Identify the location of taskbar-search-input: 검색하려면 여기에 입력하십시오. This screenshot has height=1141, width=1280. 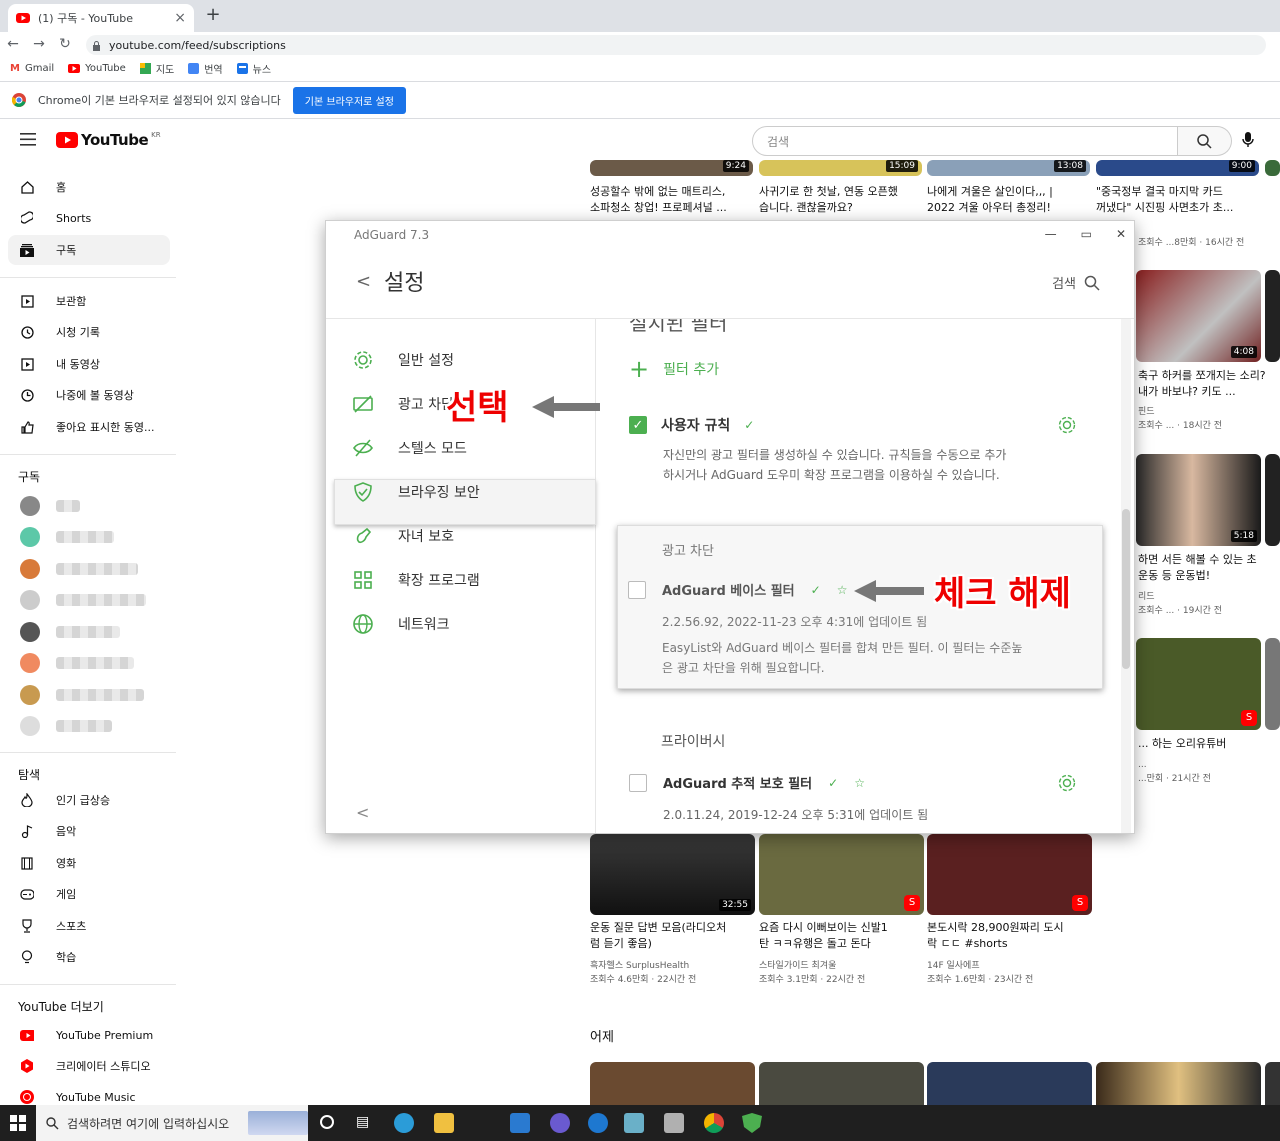
(172, 1123).